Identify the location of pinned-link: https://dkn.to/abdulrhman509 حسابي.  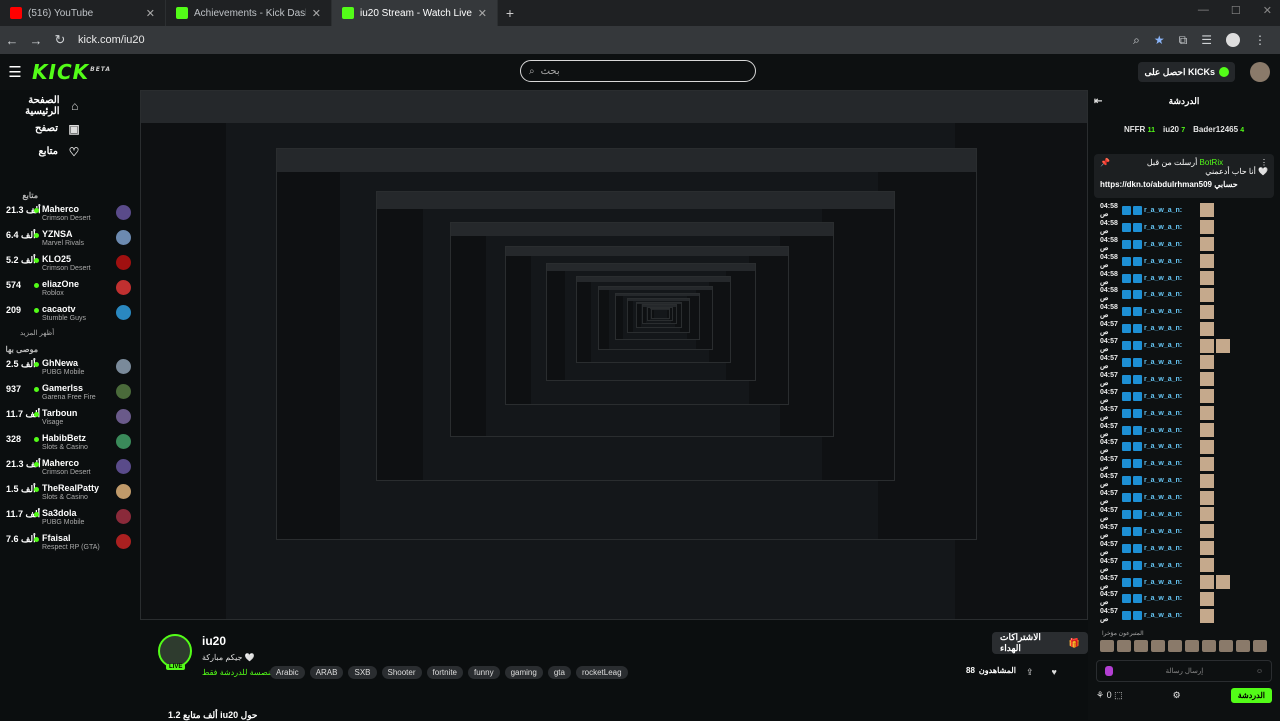
(1184, 184).